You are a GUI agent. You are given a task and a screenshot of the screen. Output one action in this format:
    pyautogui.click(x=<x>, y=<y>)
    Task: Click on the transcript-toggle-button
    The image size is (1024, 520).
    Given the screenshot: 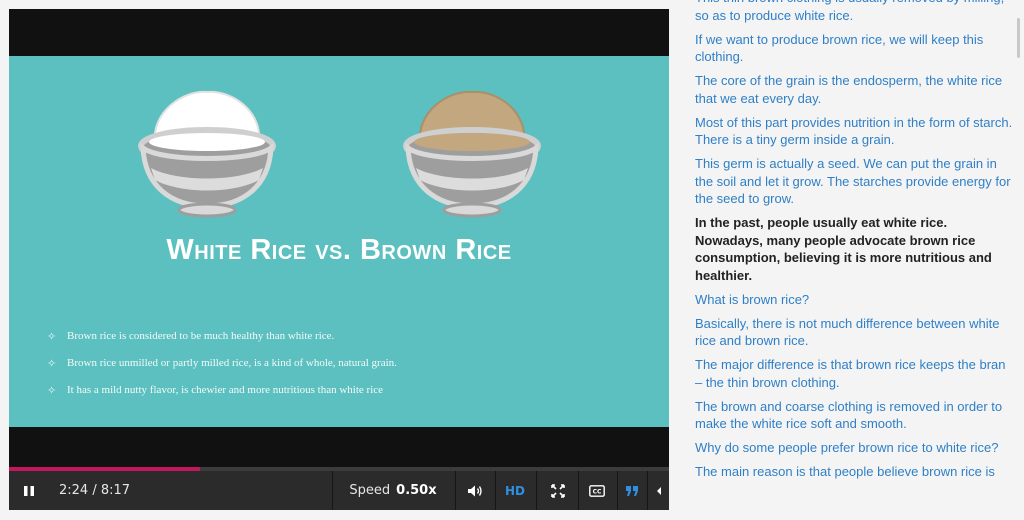 What is the action you would take?
    pyautogui.click(x=632, y=490)
    